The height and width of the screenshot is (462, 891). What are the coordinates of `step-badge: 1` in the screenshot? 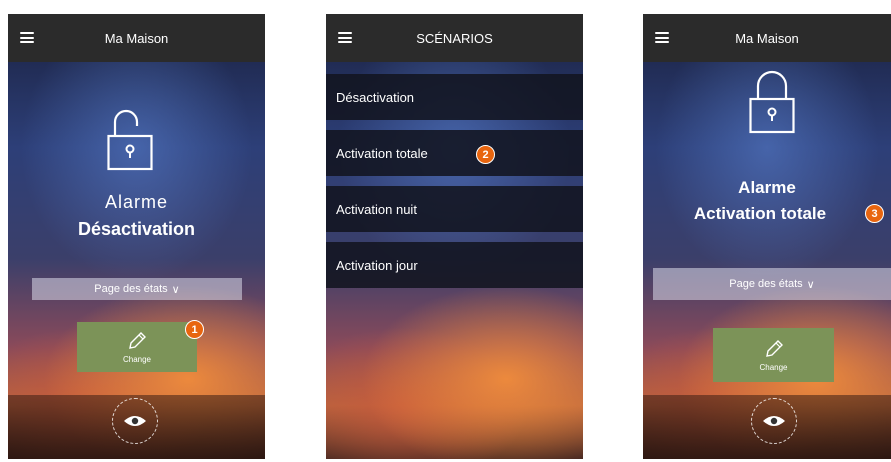 It's located at (194, 329).